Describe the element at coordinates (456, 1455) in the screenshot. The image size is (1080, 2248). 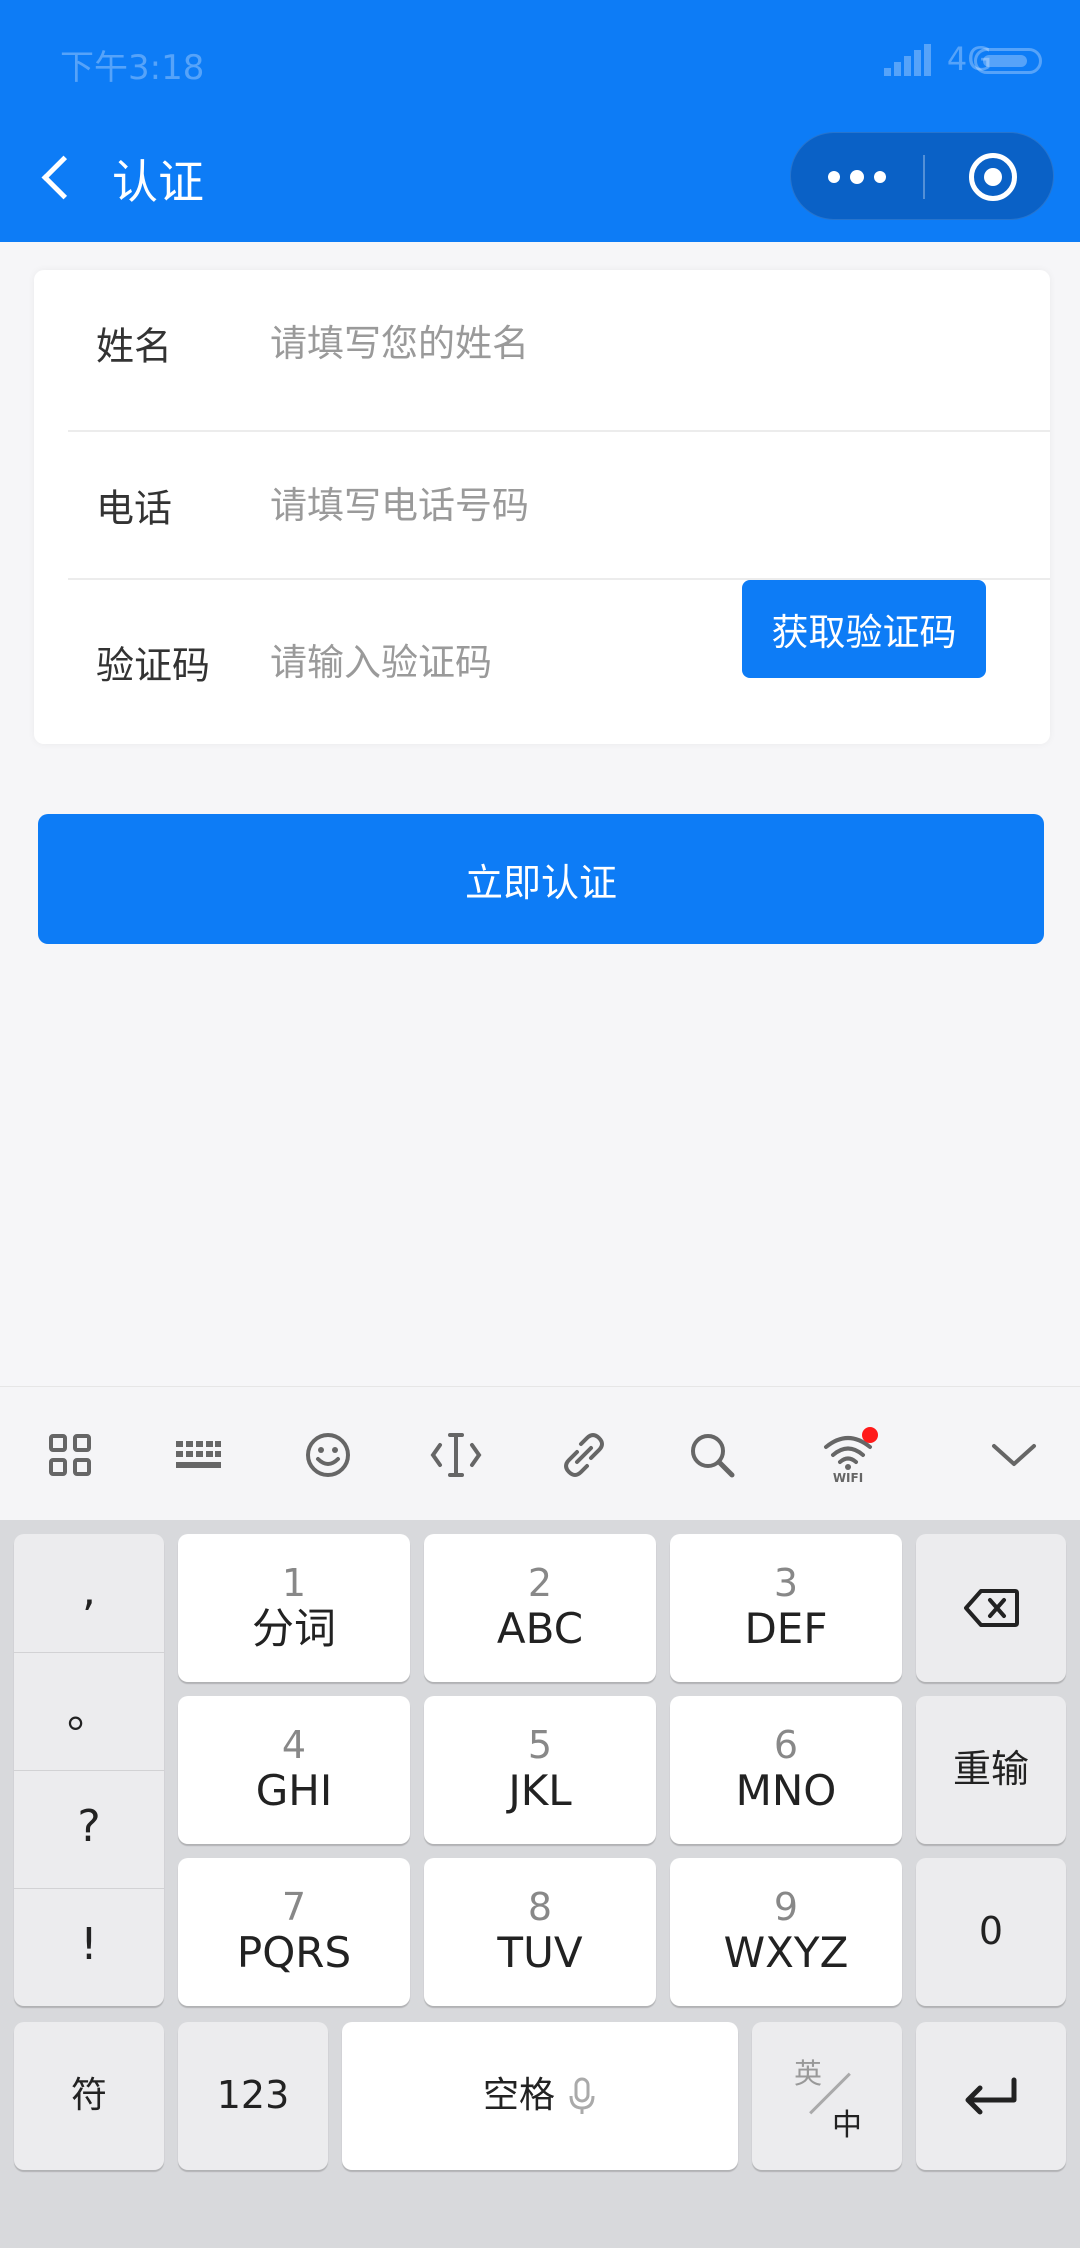
I see `cursor-move-icon` at that location.